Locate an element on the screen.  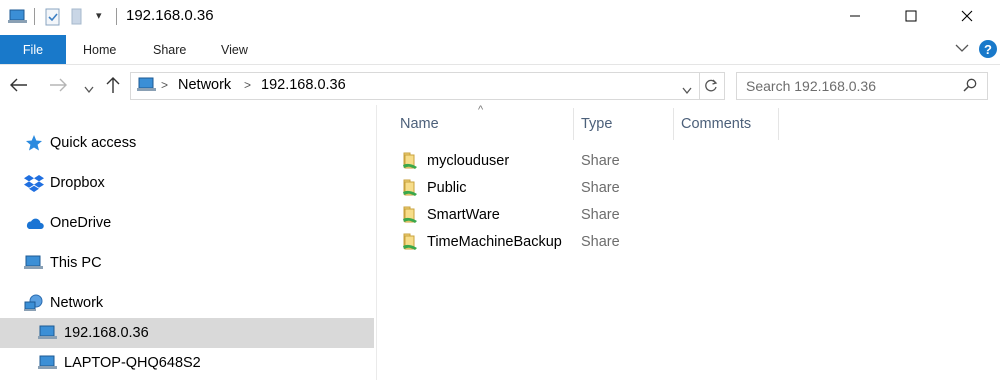
item-name: myclouduser is located at coordinates (468, 161).